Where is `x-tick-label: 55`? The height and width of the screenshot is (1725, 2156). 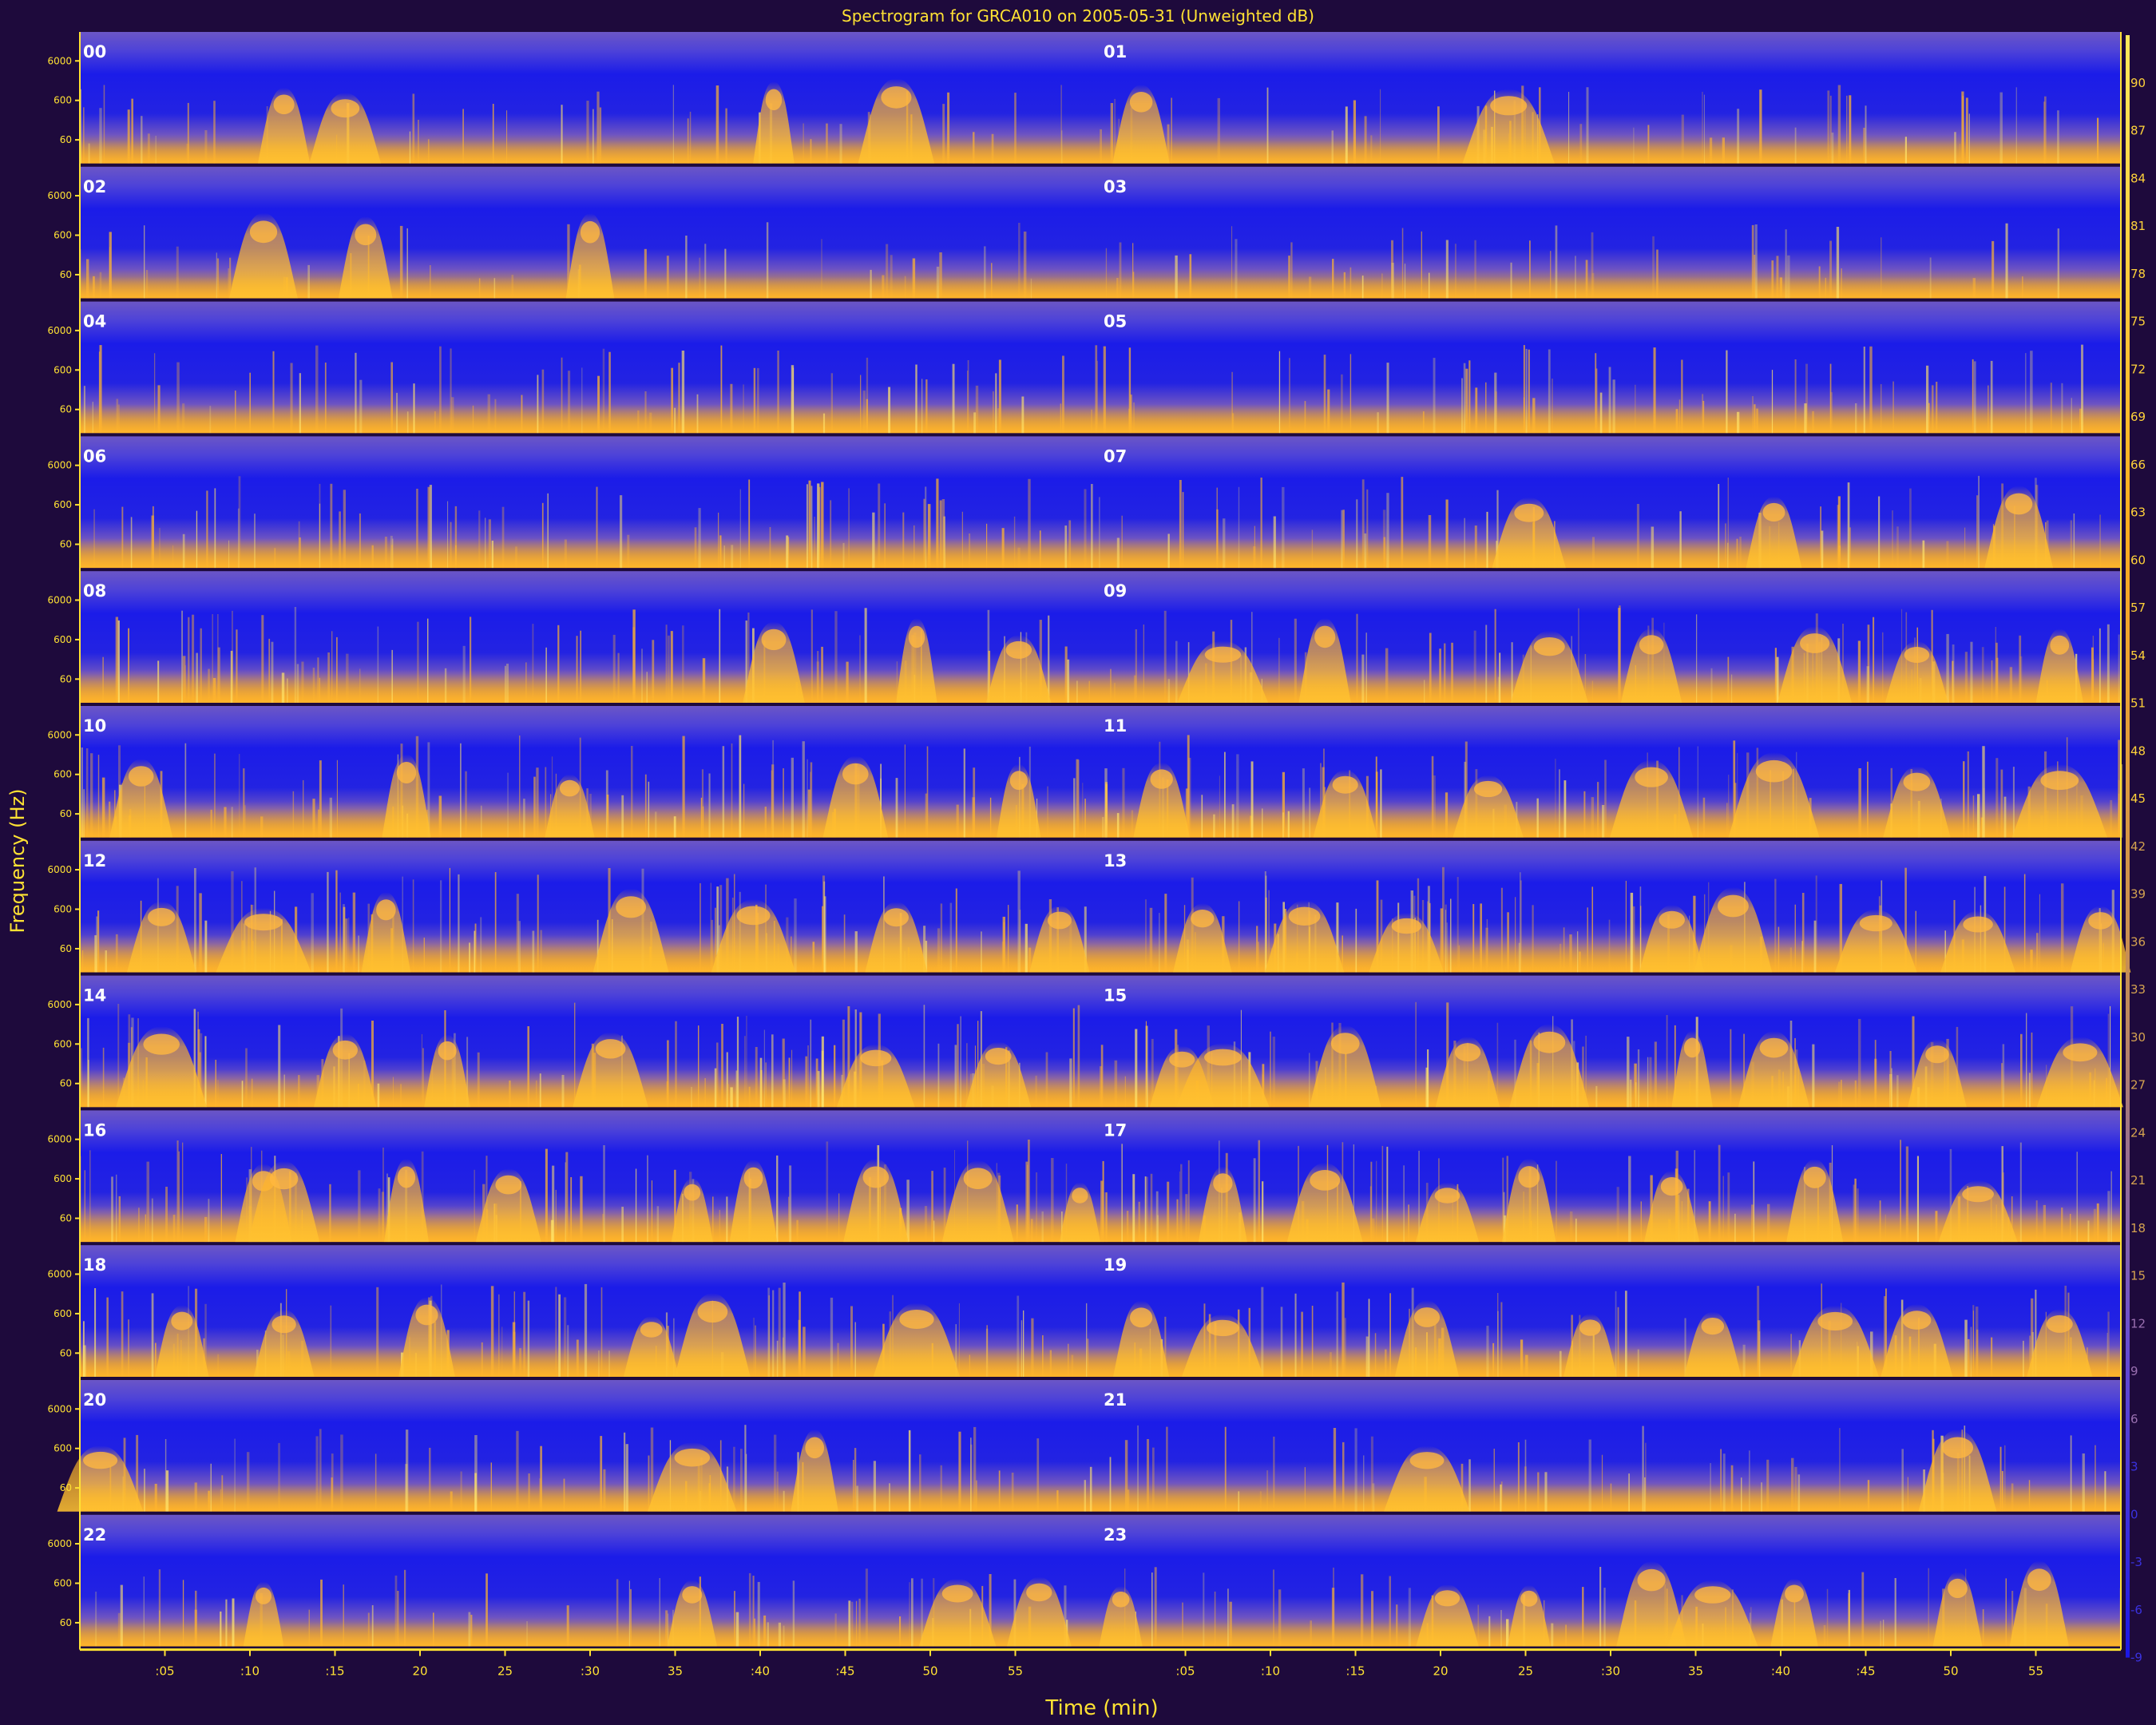
x-tick-label: 55 is located at coordinates (2035, 1672).